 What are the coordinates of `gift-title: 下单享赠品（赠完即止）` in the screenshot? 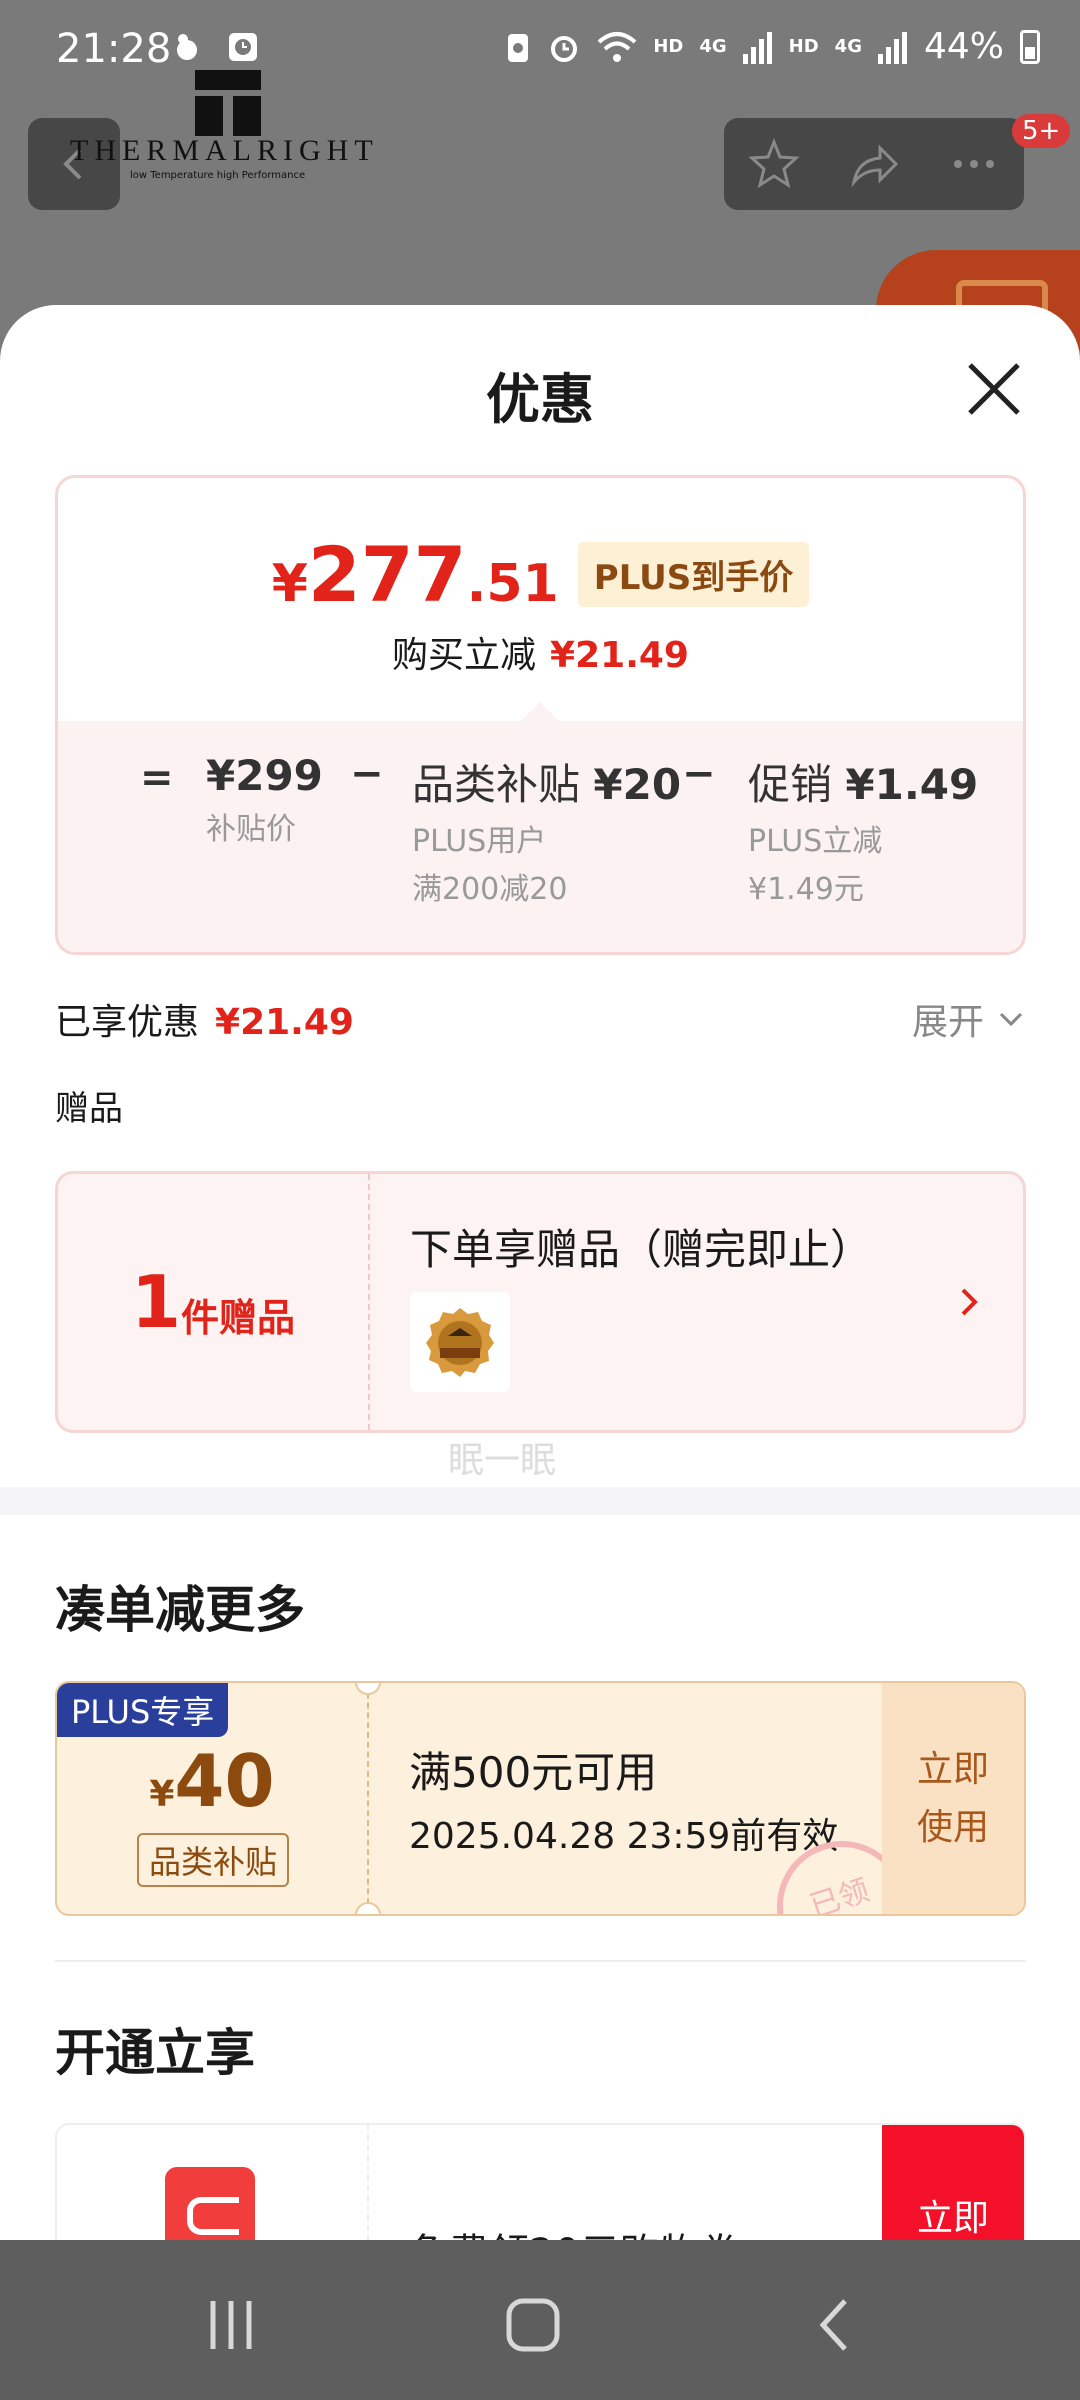 It's located at (641, 1249).